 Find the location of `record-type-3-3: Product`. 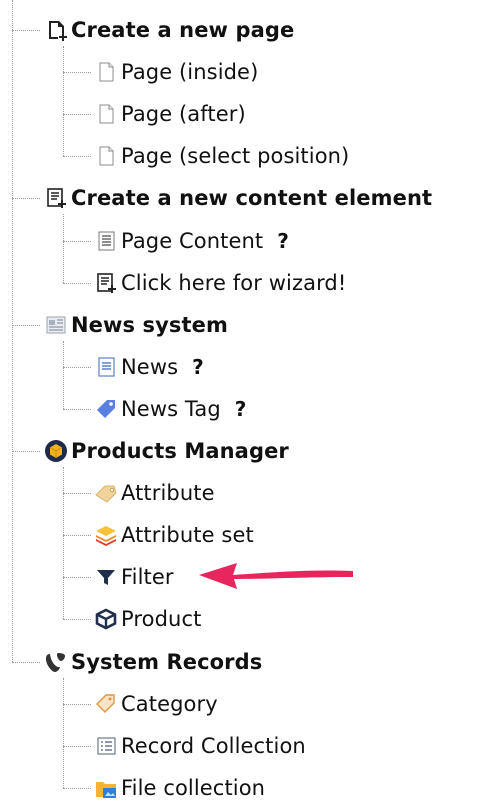

record-type-3-3: Product is located at coordinates (147, 619).